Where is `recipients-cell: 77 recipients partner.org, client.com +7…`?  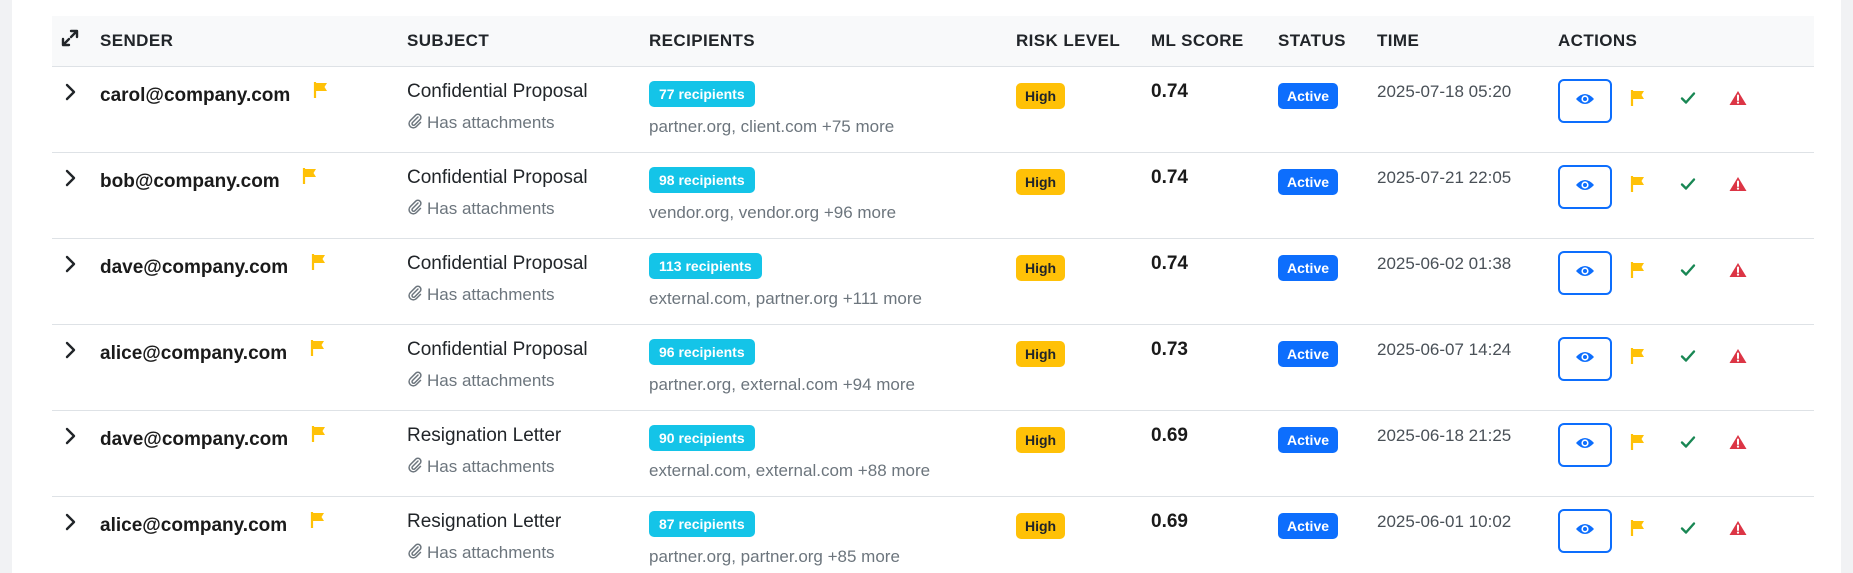 recipients-cell: 77 recipients partner.org, client.com +7… is located at coordinates (832, 109).